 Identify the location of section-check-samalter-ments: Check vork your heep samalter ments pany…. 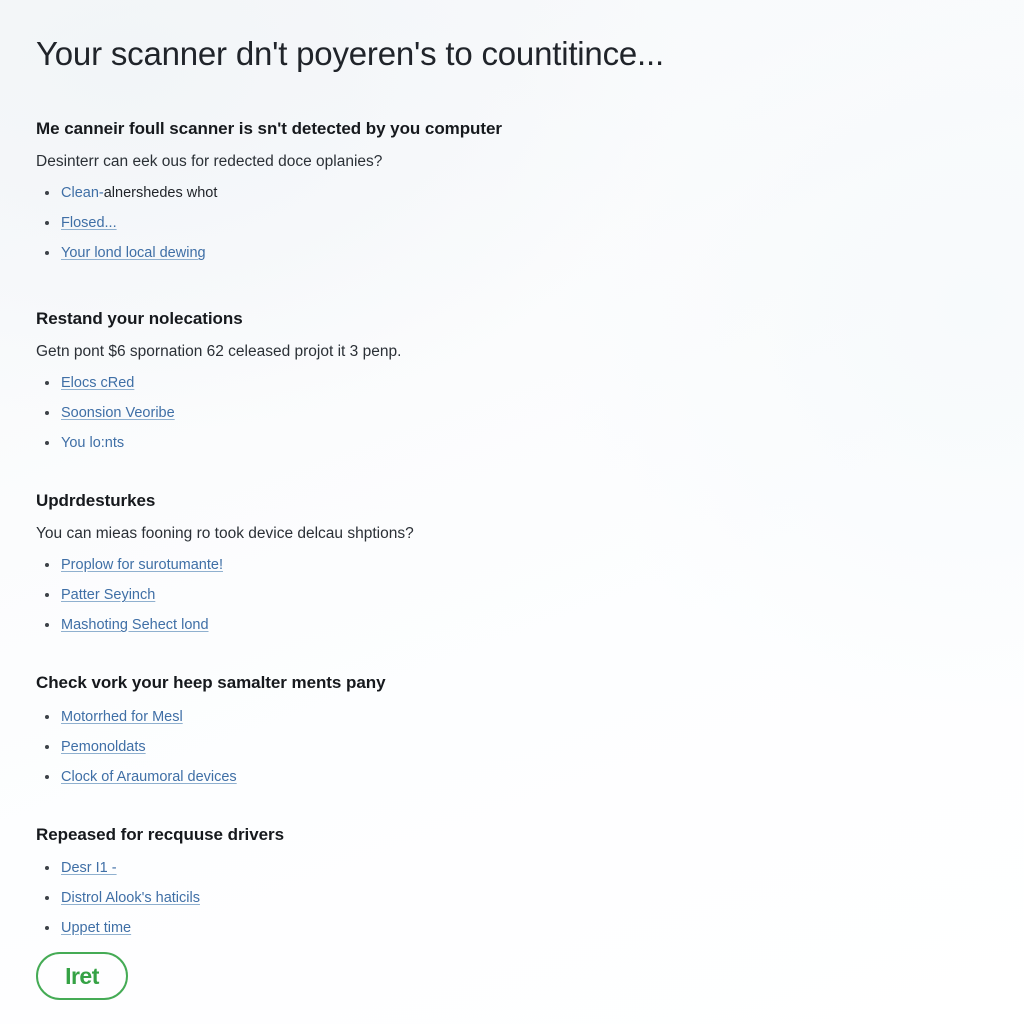
(510, 729).